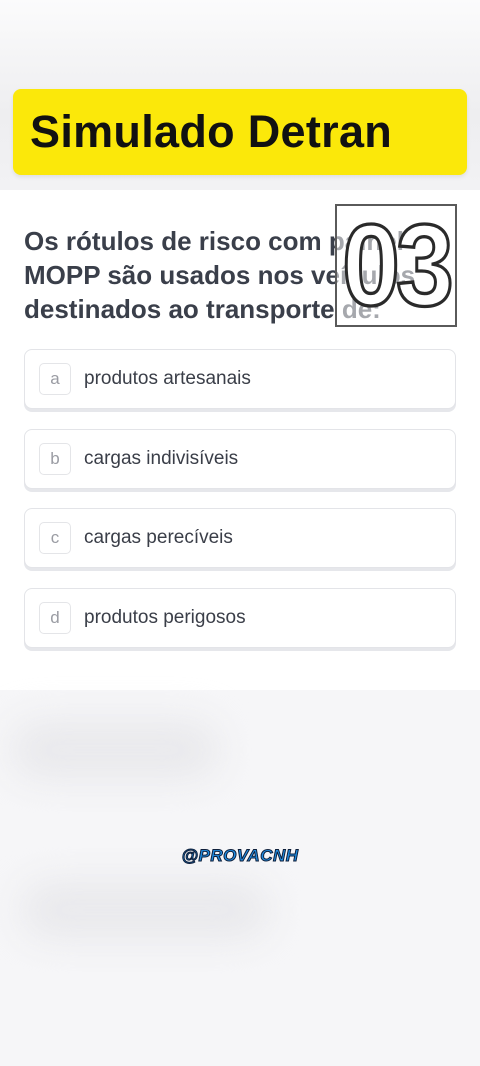 Image resolution: width=480 pixels, height=1066 pixels. What do you see at coordinates (240, 459) in the screenshot?
I see `answer-option-b: b cargas indivisíveis` at bounding box center [240, 459].